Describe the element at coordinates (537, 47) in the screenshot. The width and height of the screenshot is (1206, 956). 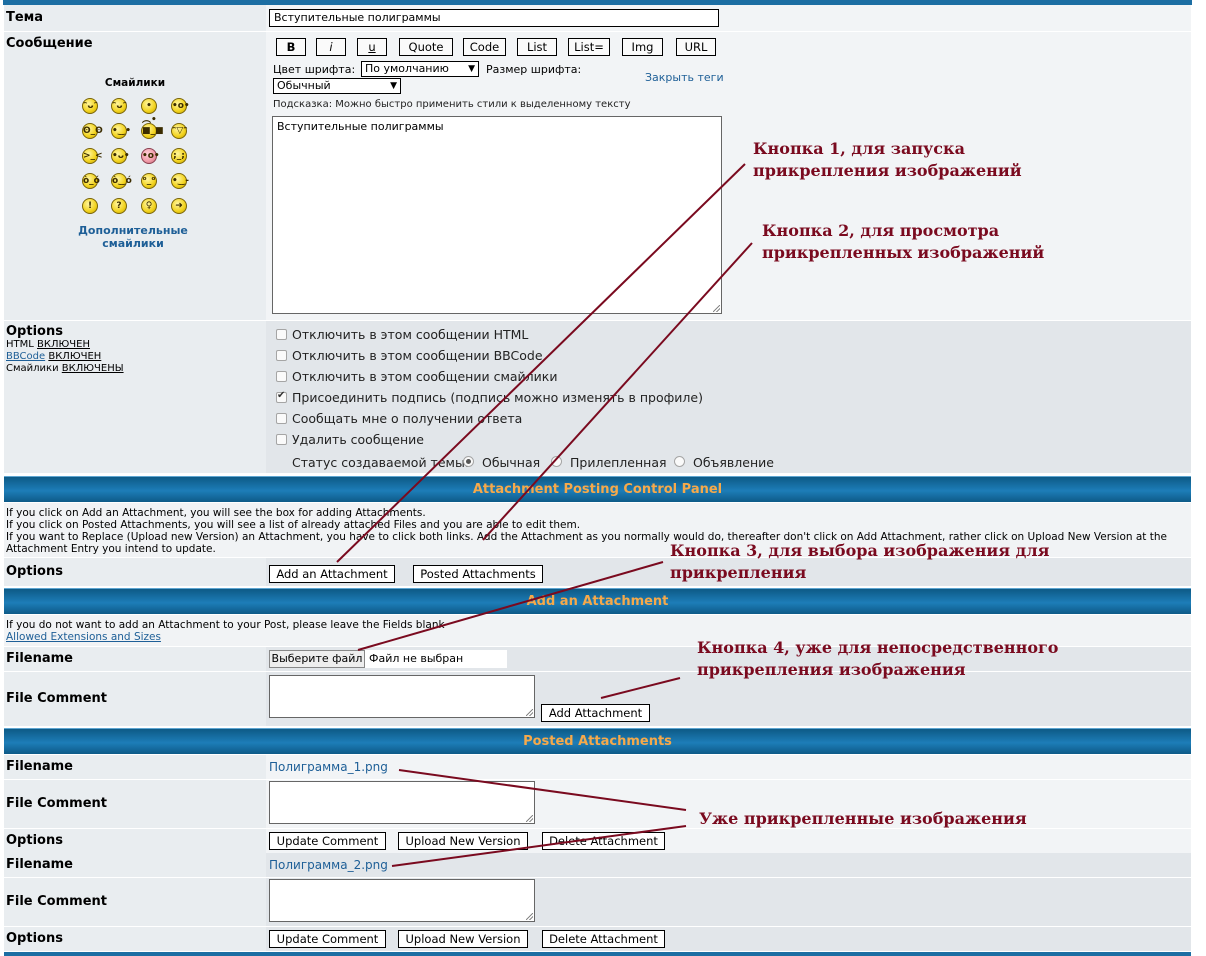
I see `list-button: List` at that location.